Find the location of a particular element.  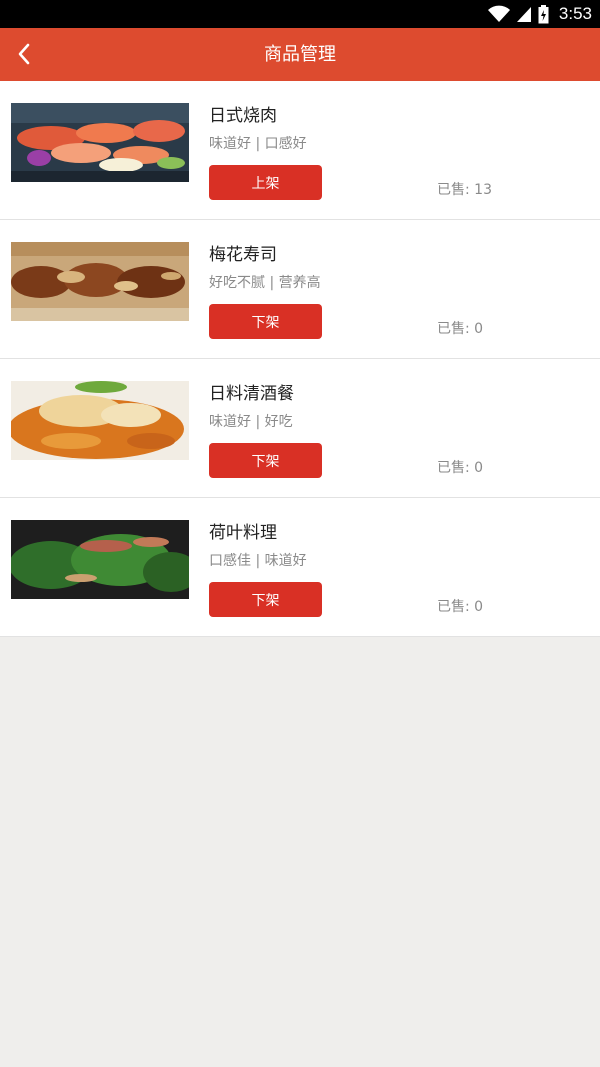

product-tags: 味道好 | 口感好 is located at coordinates (258, 144).